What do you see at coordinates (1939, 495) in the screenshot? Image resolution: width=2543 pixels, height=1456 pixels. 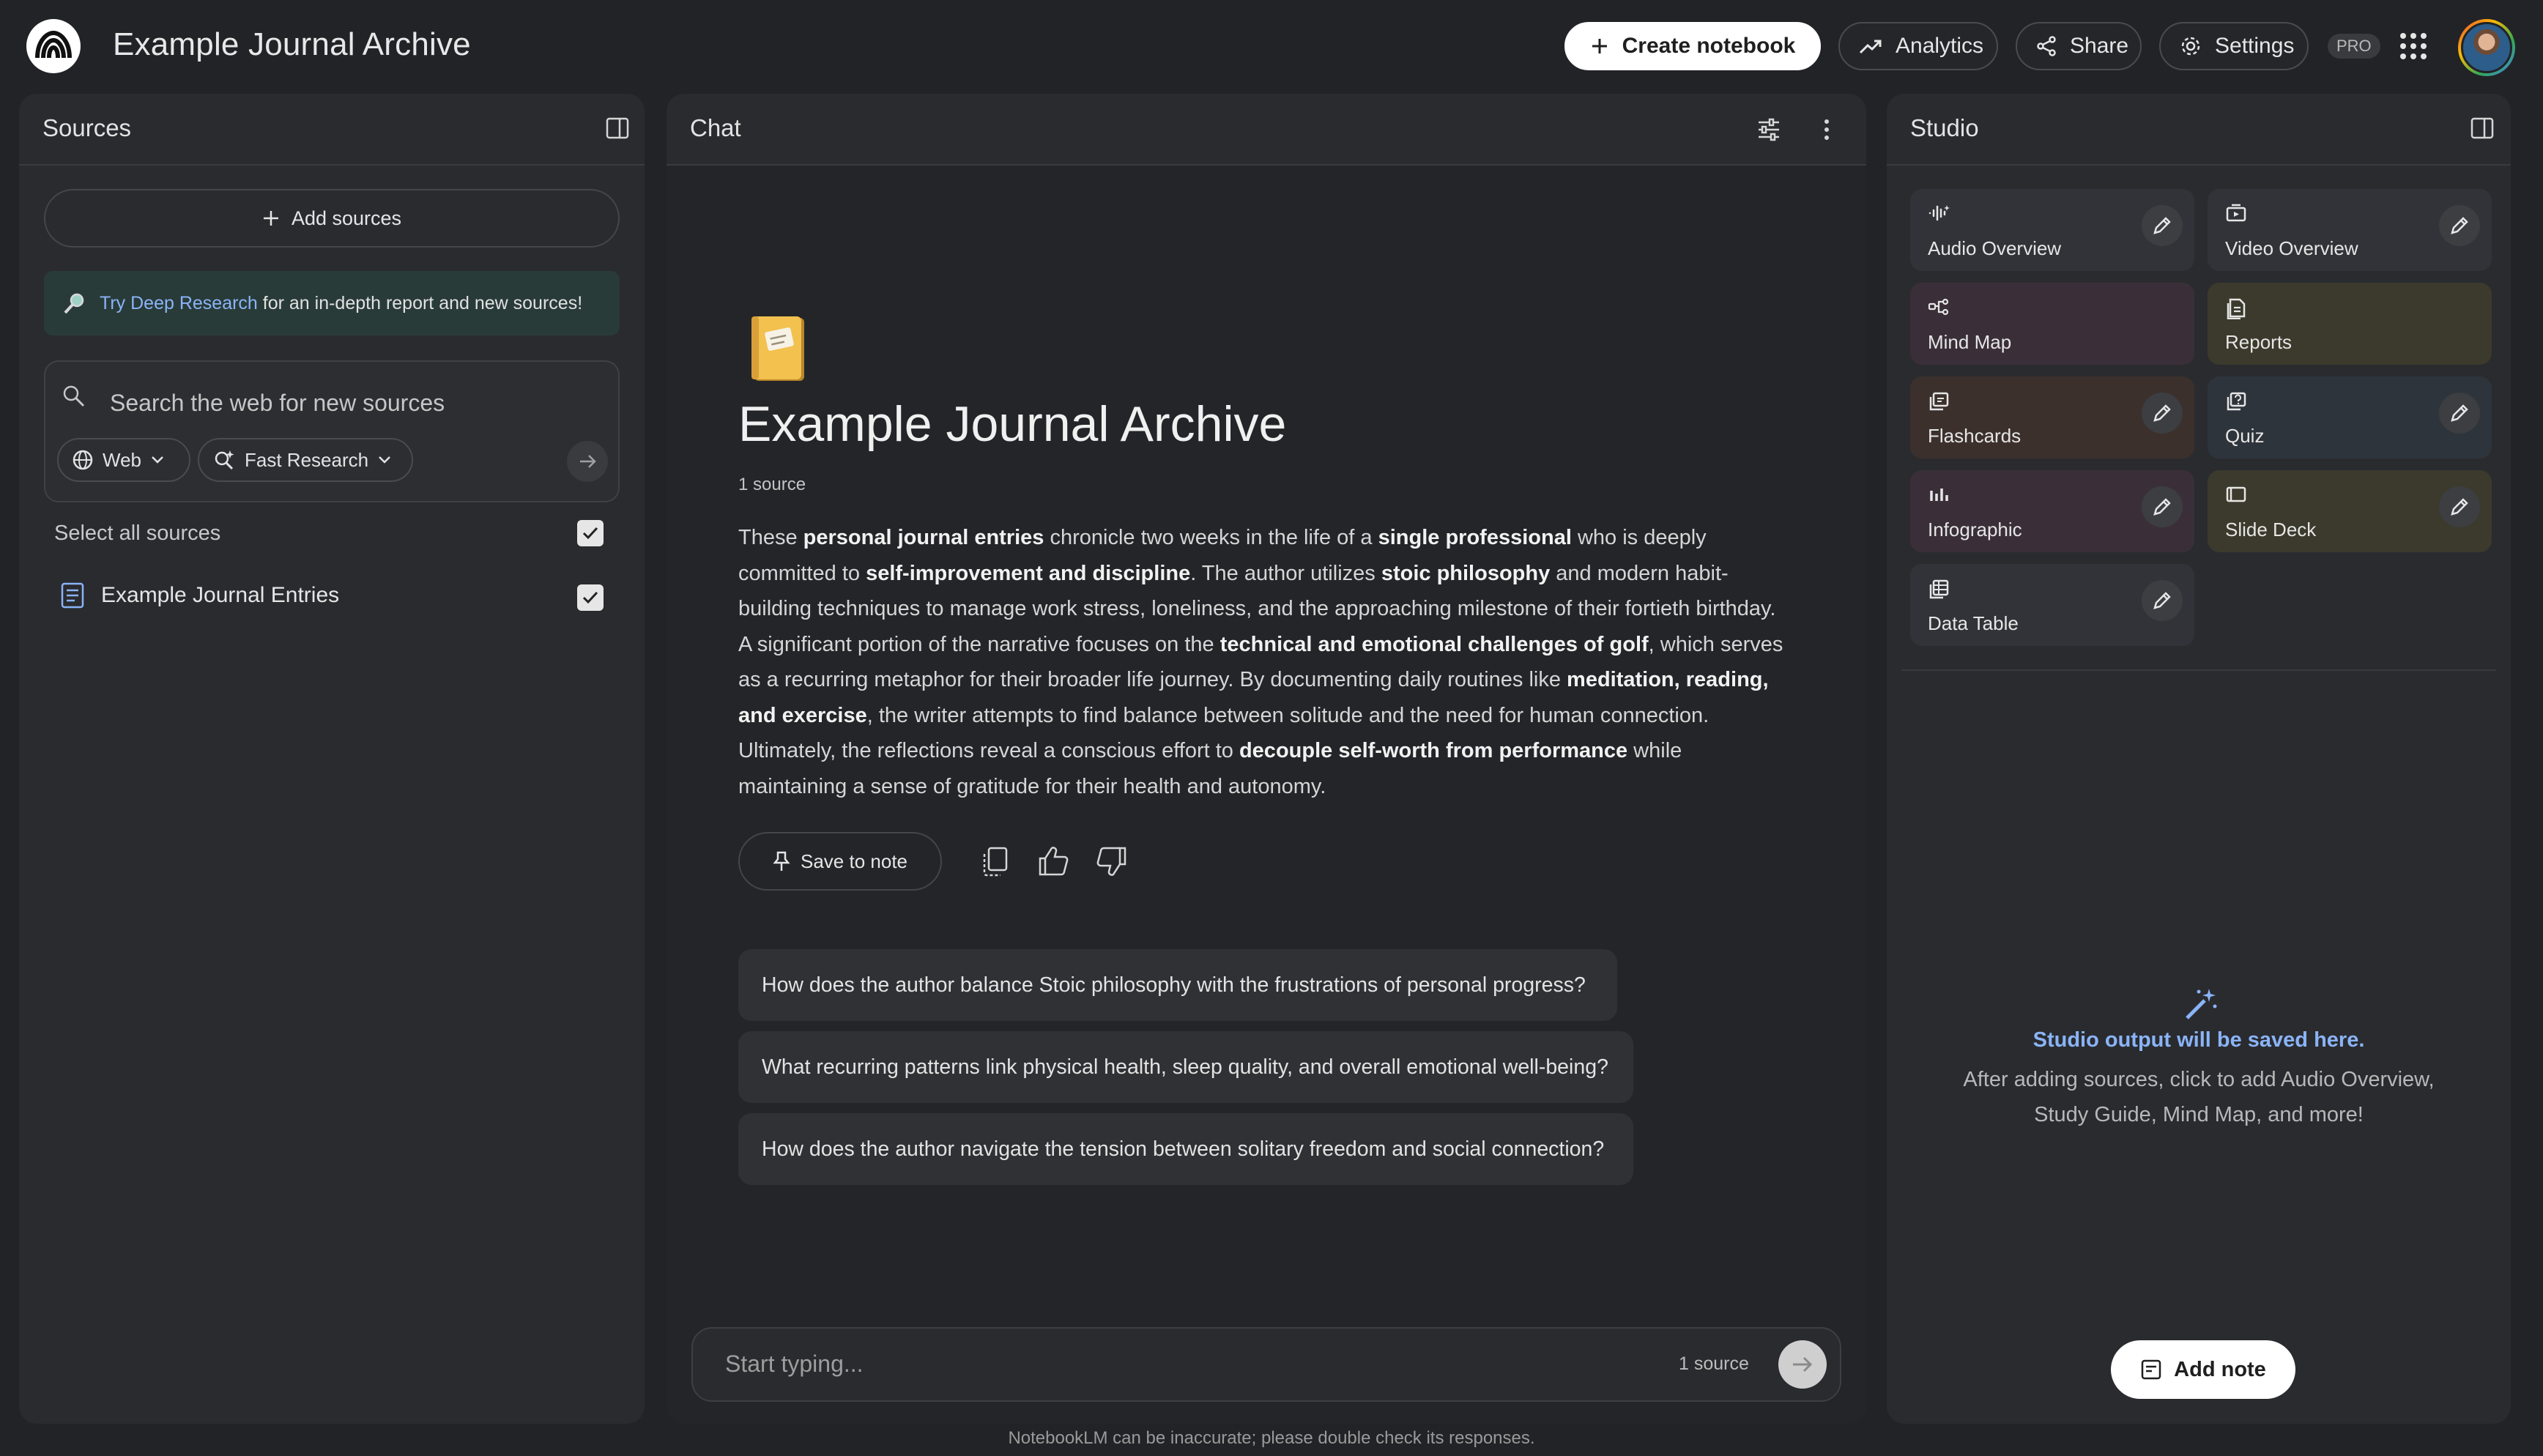 I see `infographic-icon` at bounding box center [1939, 495].